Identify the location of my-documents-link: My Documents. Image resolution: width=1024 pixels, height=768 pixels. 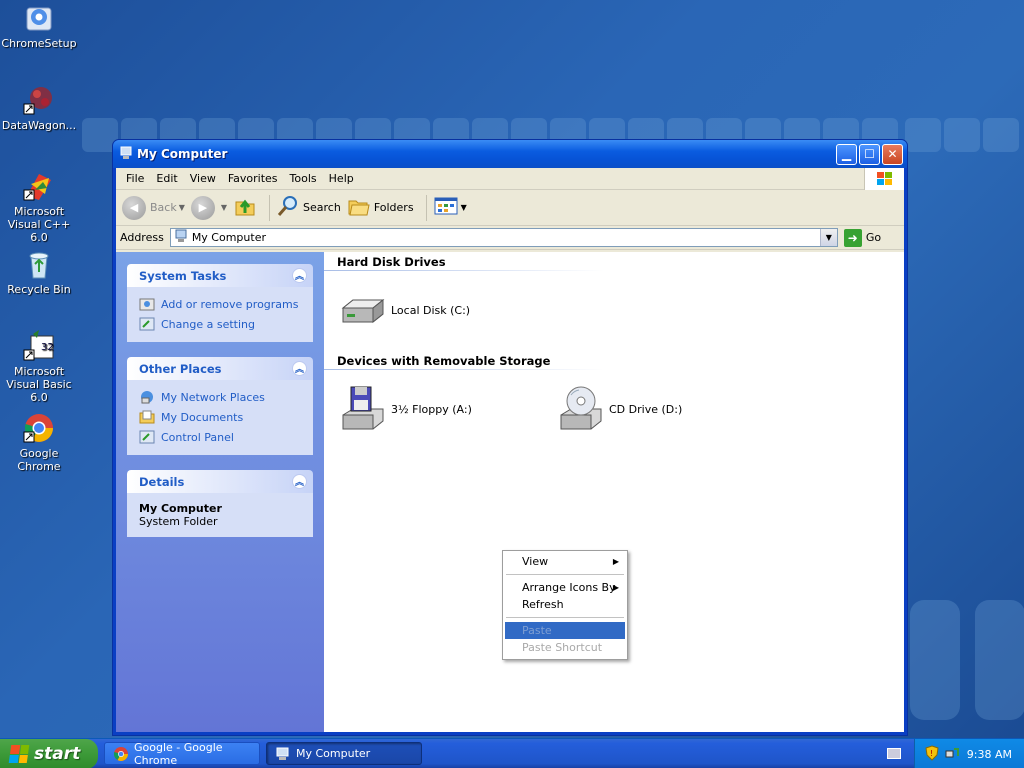
(221, 417).